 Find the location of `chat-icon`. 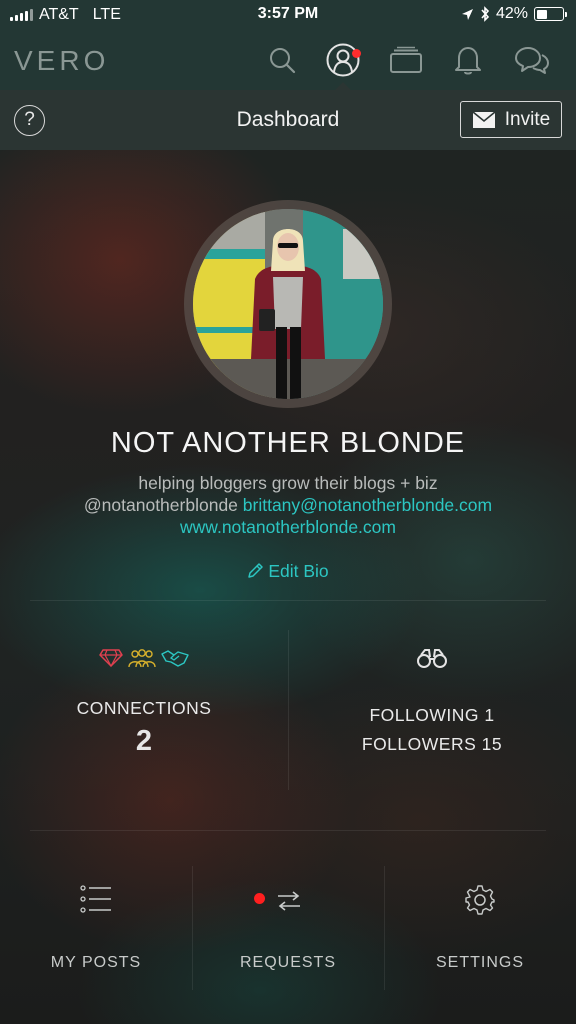

chat-icon is located at coordinates (532, 60).